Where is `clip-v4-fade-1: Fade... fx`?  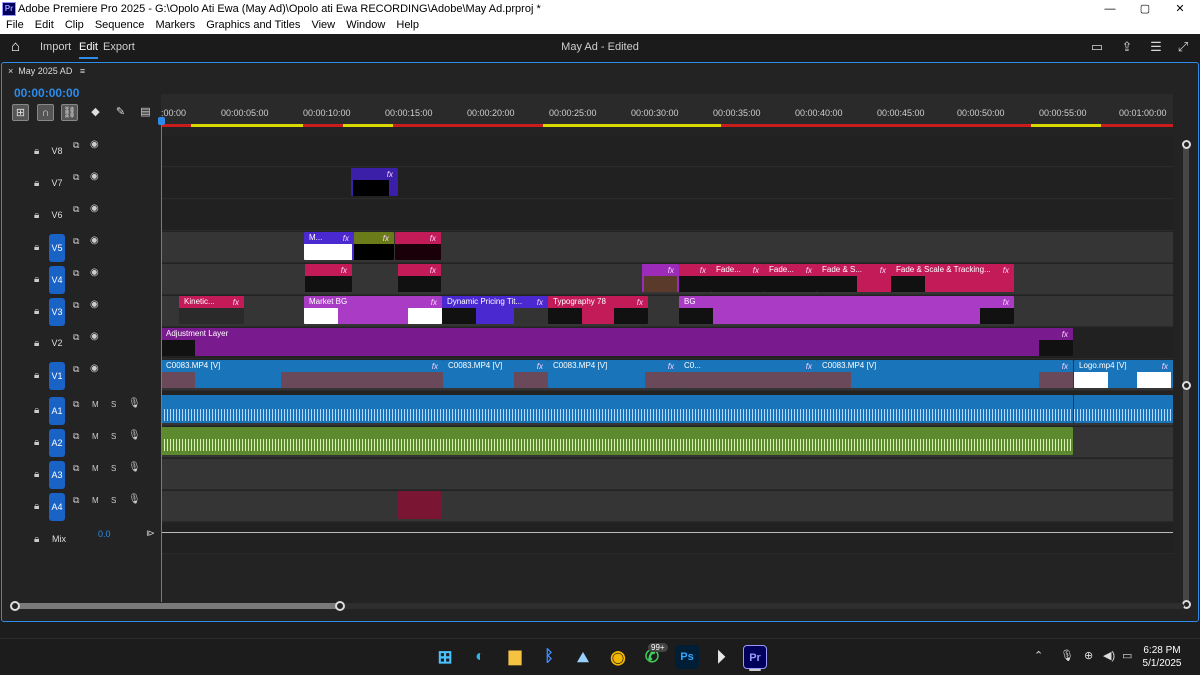
clip-v4-fade-1: Fade... fx is located at coordinates (737, 278).